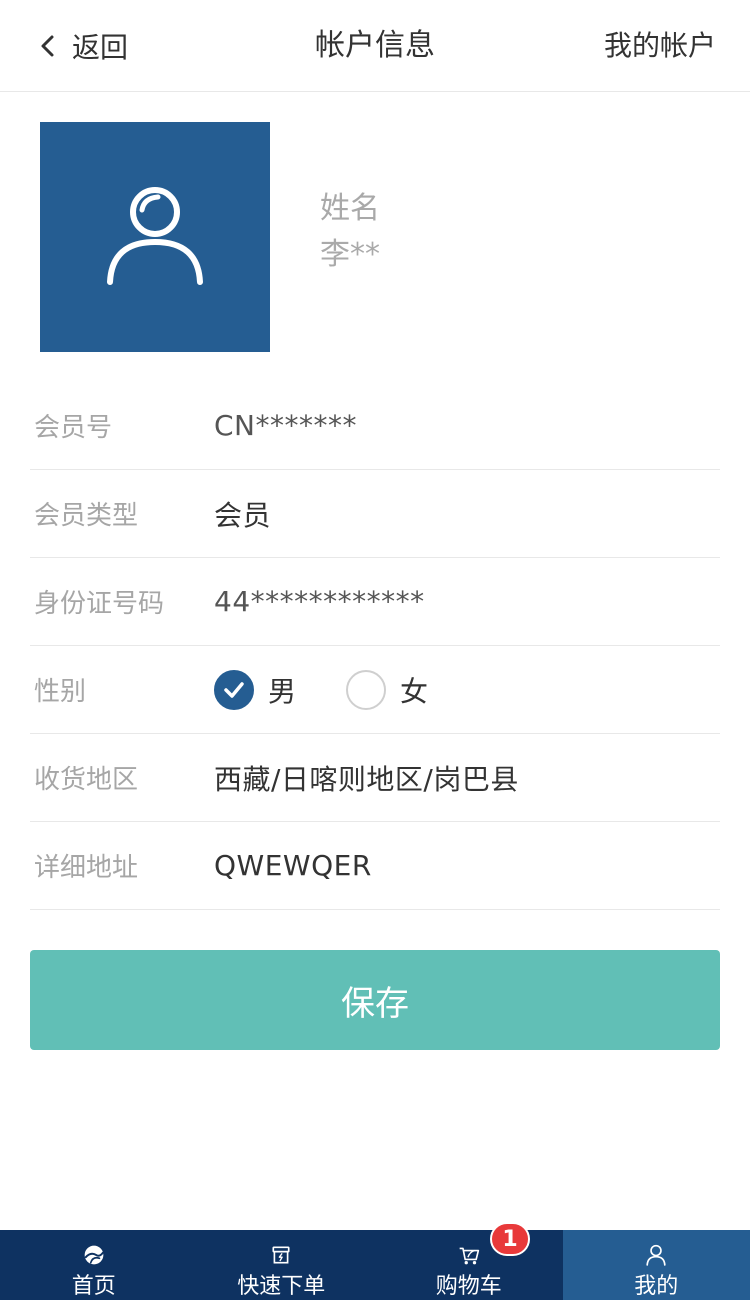  What do you see at coordinates (366, 689) in the screenshot?
I see `radio-empty-icon` at bounding box center [366, 689].